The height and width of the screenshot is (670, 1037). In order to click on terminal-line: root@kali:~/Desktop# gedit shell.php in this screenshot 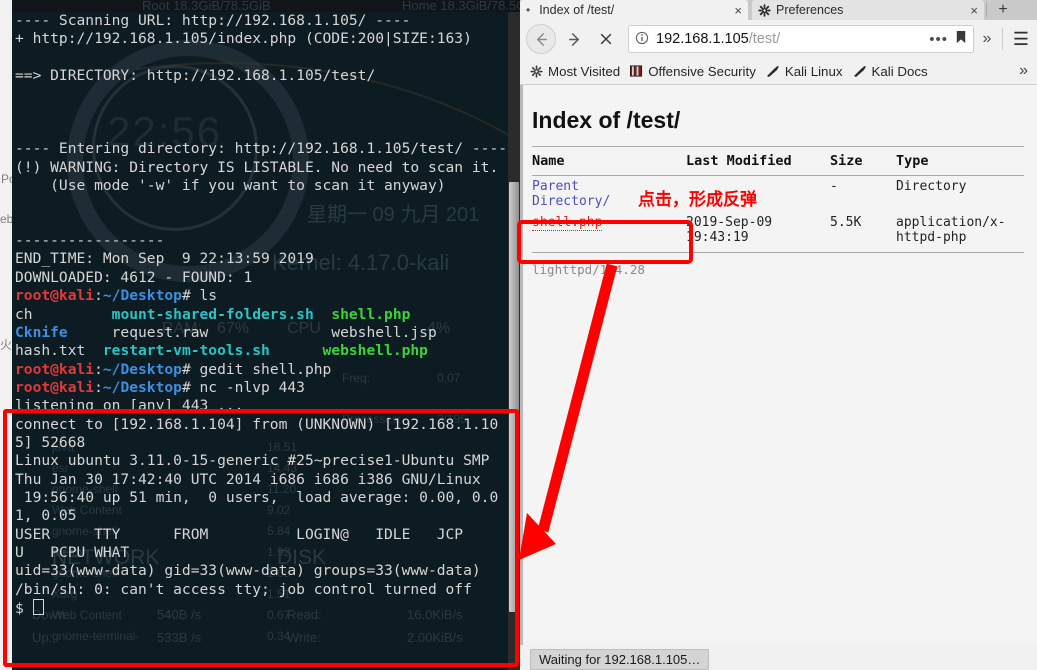, I will do `click(263, 370)`.